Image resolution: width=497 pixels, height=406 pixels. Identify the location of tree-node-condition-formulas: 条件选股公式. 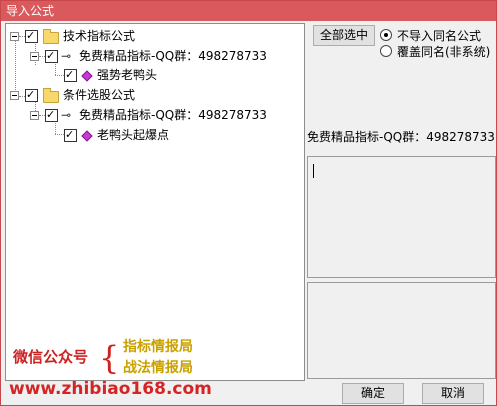
(154, 95).